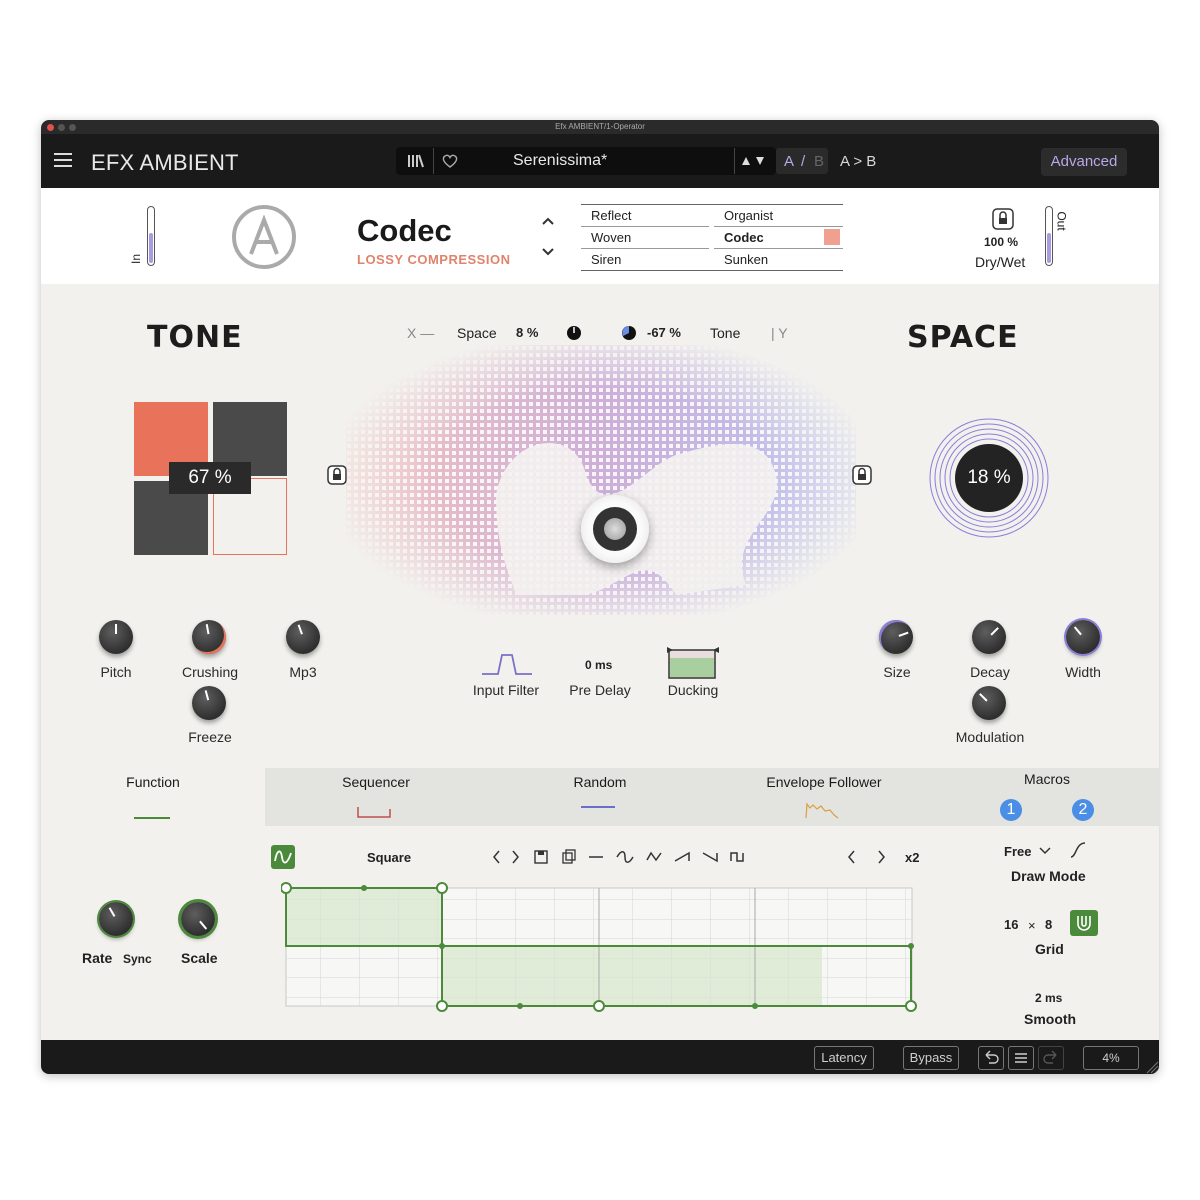 This screenshot has height=1200, width=1200. Describe the element at coordinates (1083, 637) in the screenshot. I see `width-knob` at that location.